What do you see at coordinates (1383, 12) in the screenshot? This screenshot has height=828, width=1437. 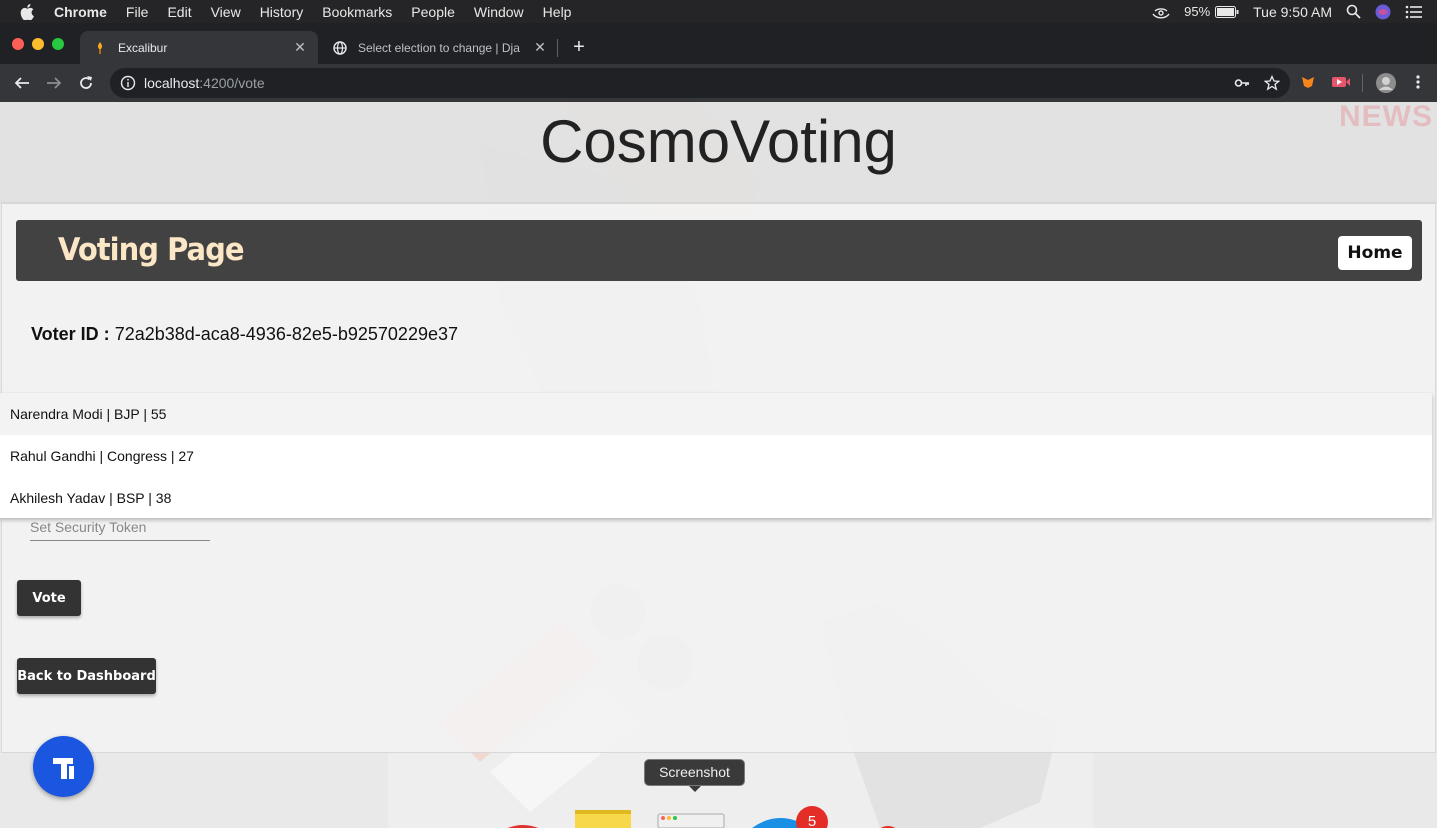 I see `siri-icon` at bounding box center [1383, 12].